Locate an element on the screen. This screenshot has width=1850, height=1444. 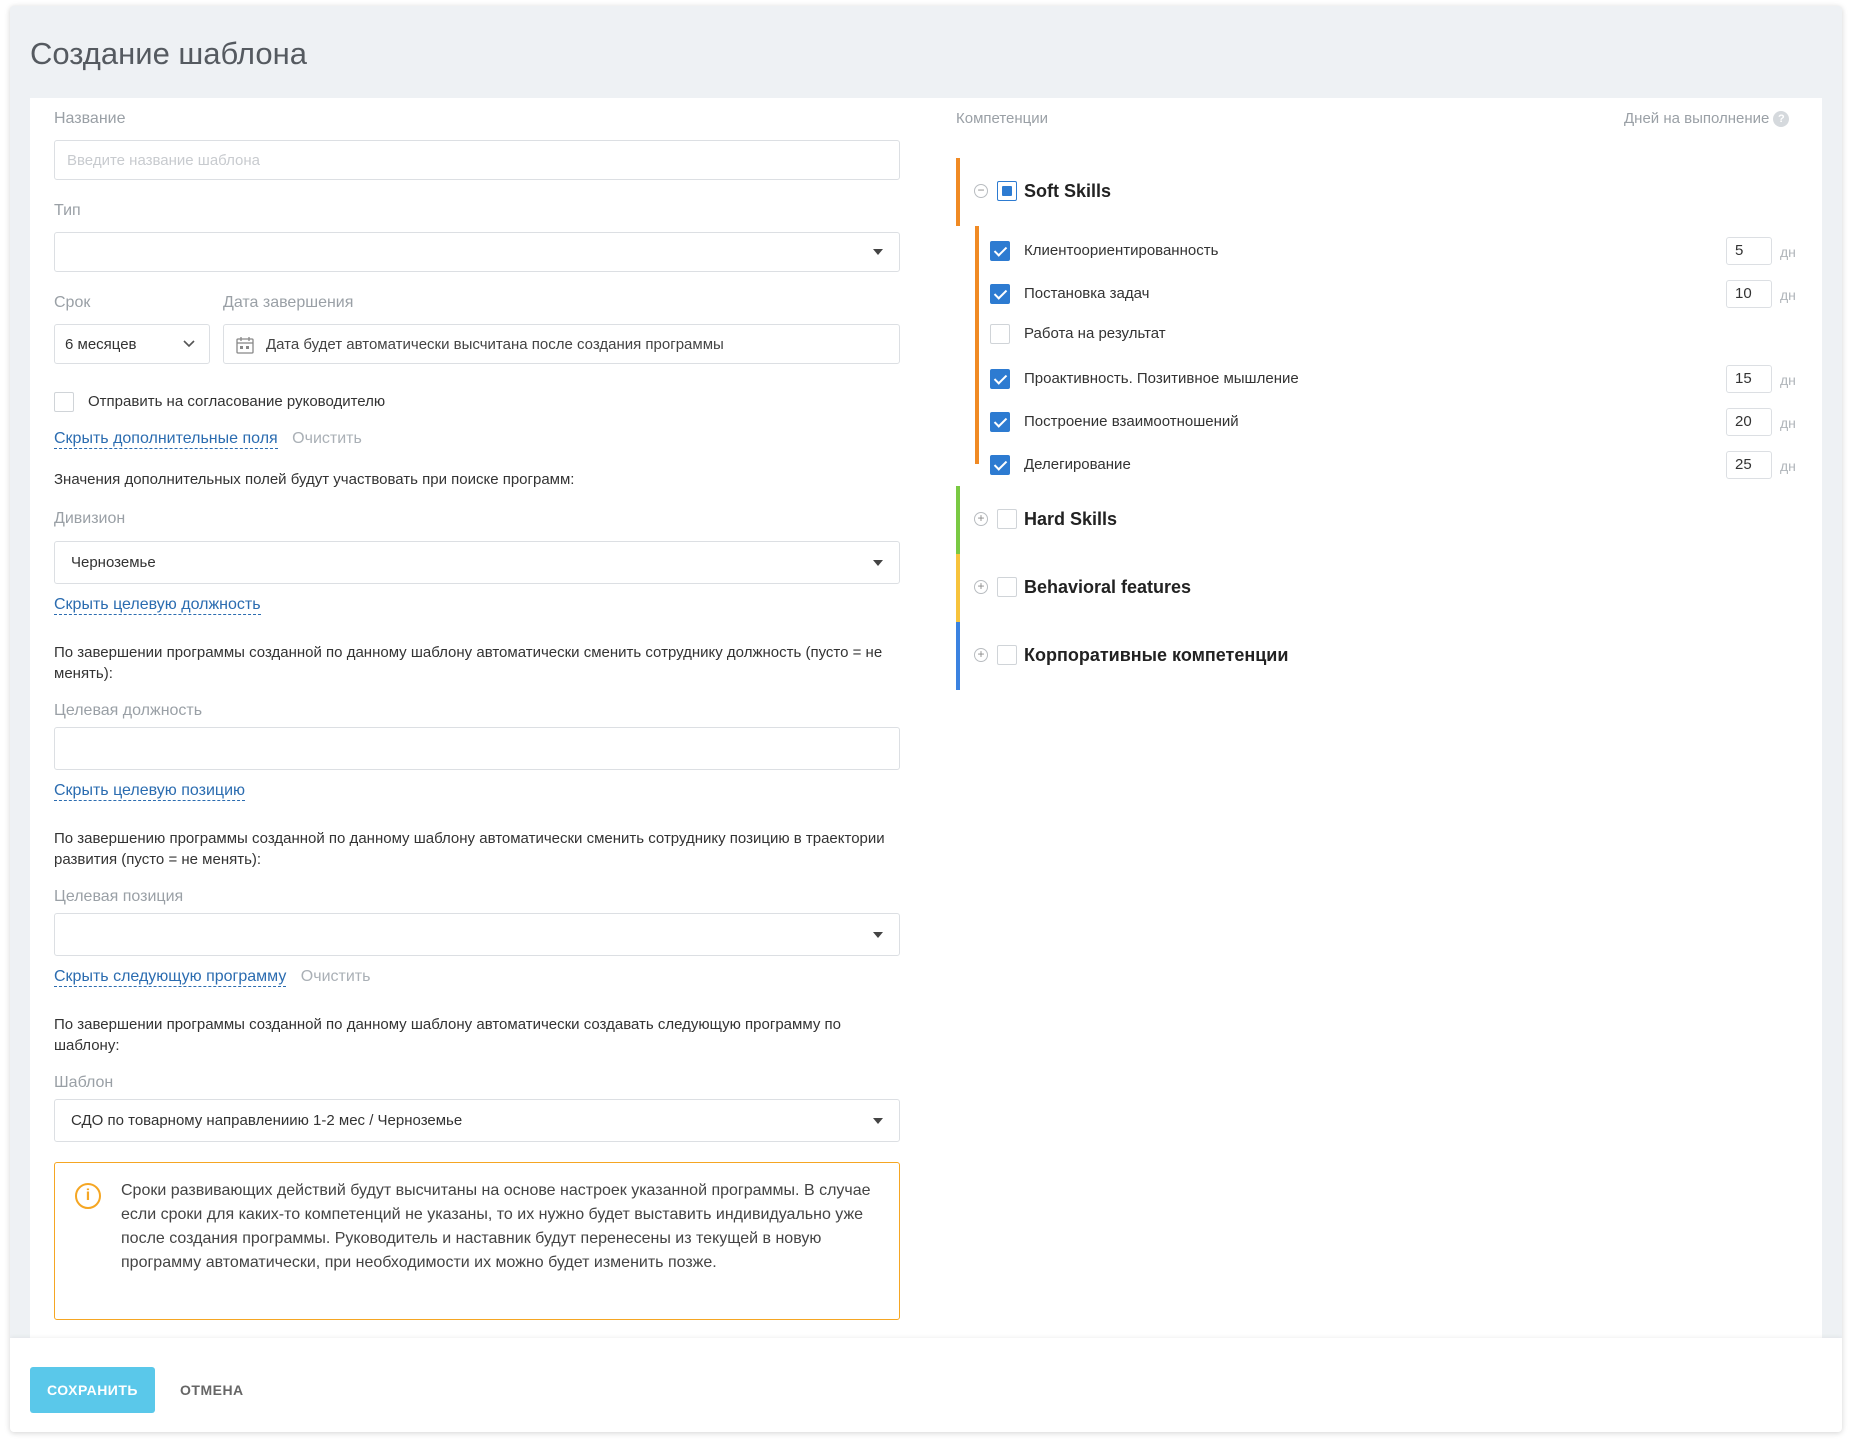
days-input: 5 is located at coordinates (1749, 251).